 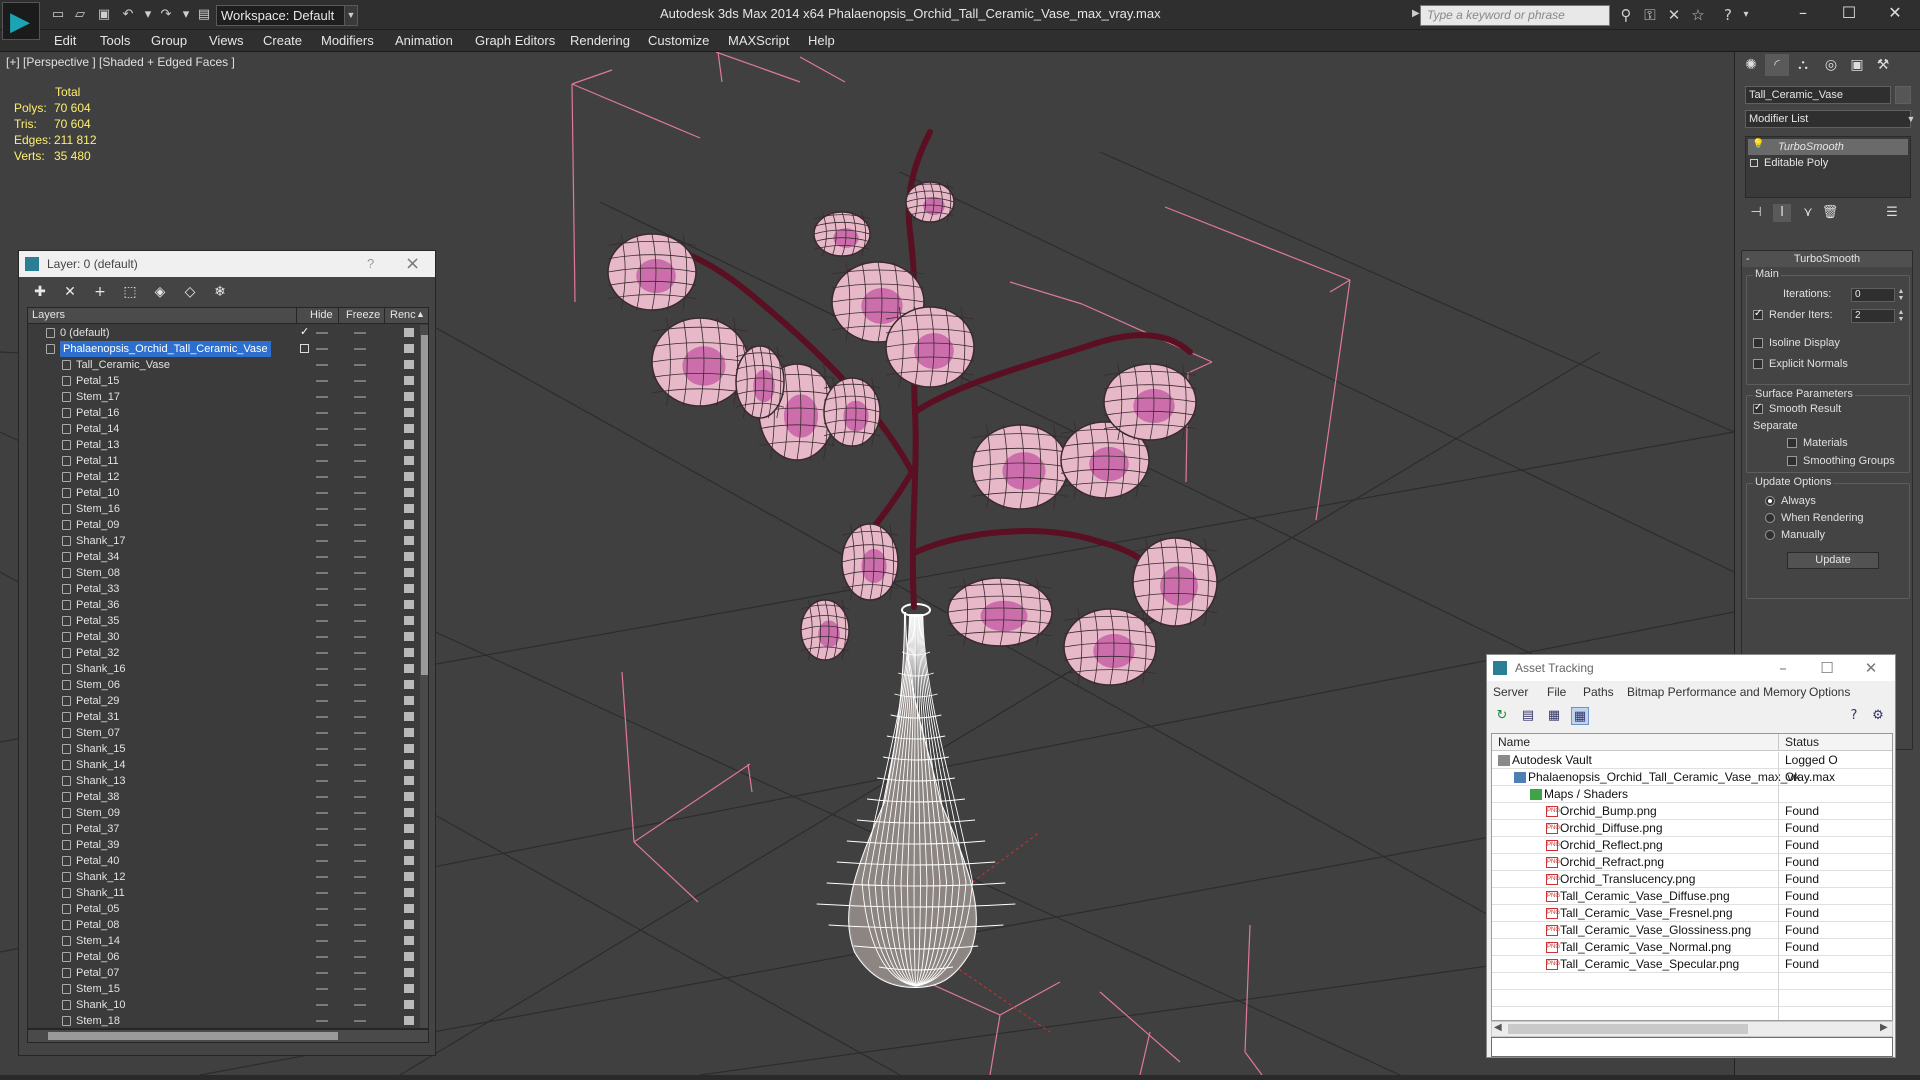 What do you see at coordinates (1828, 147) in the screenshot?
I see `stack-item-turbosmooth: 💡 TurboSmooth` at bounding box center [1828, 147].